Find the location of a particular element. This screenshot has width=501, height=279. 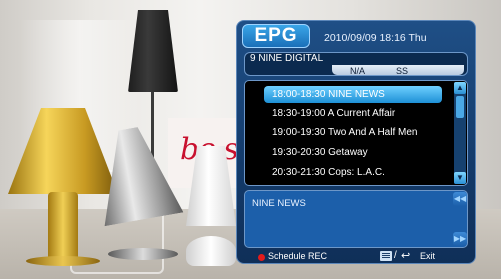

channel-info-right: SS is located at coordinates (402, 71).